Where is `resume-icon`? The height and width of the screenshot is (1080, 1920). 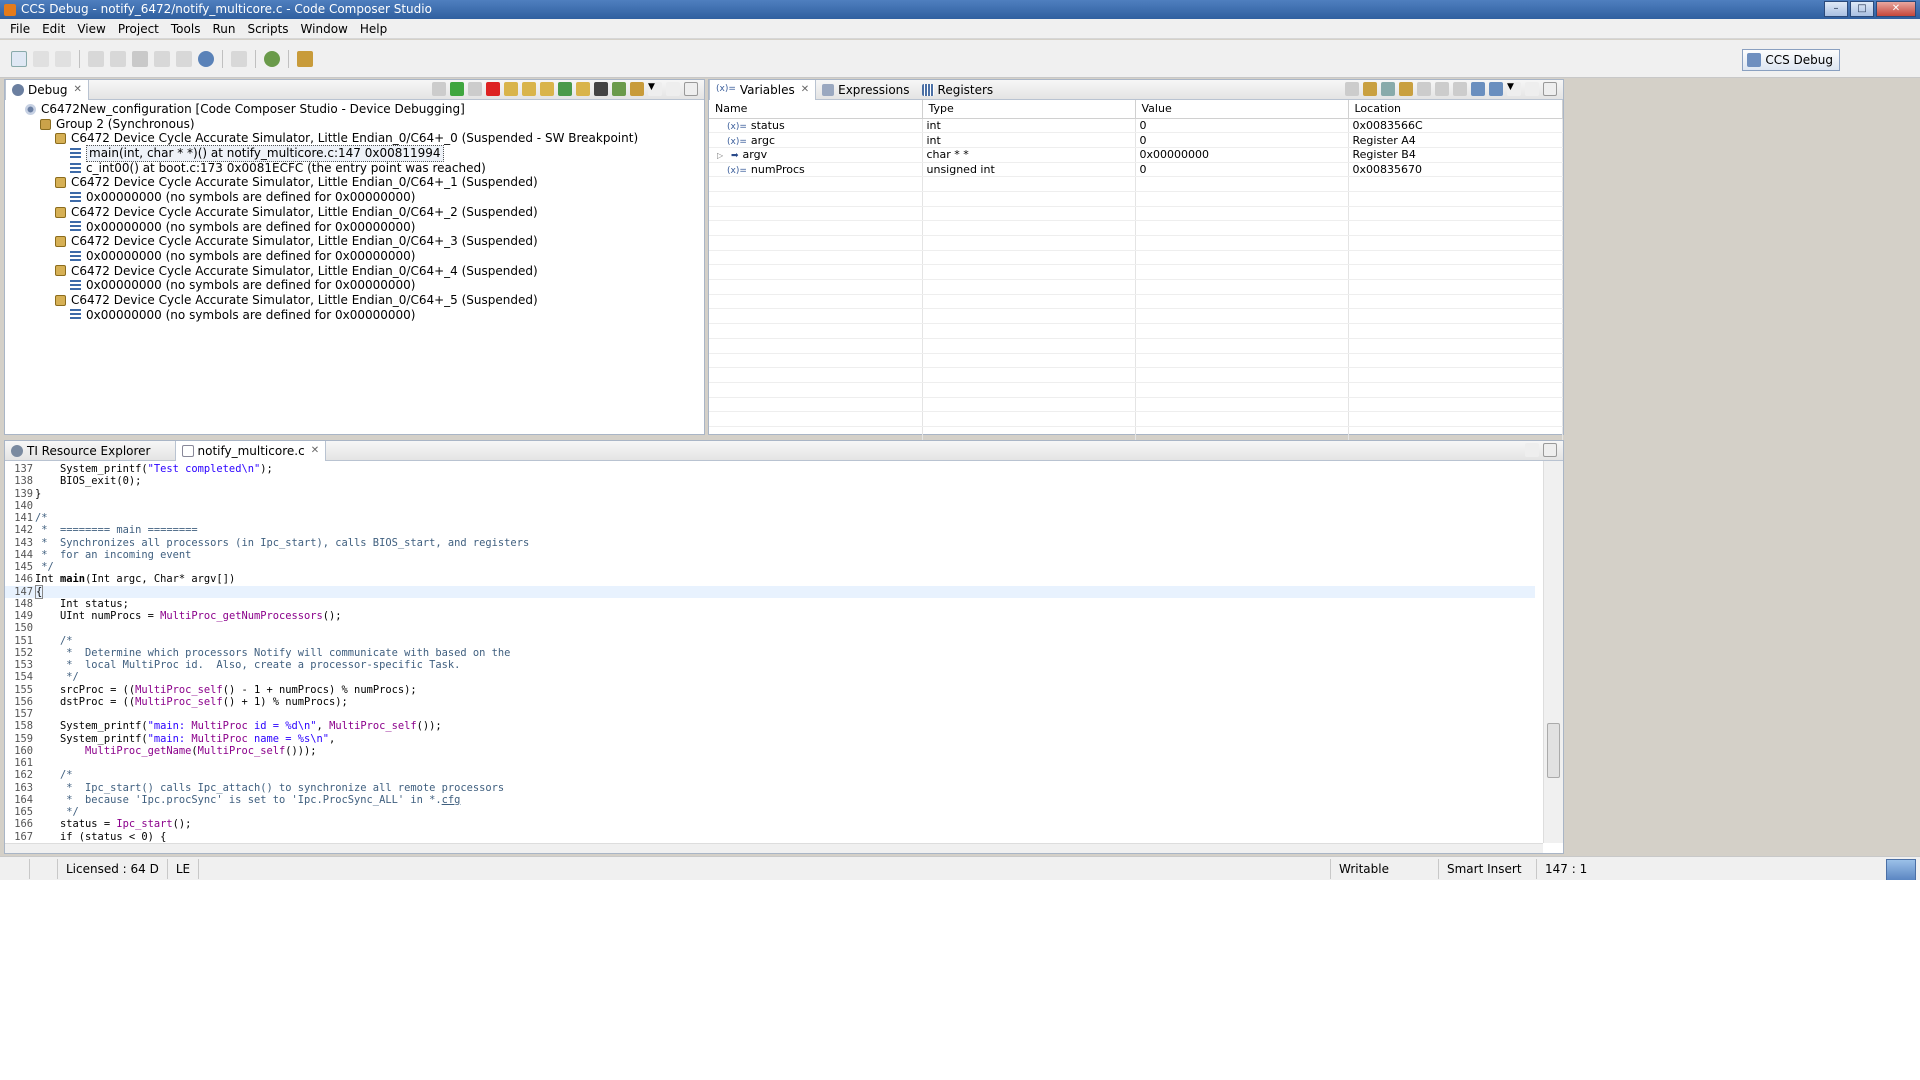 resume-icon is located at coordinates (457, 89).